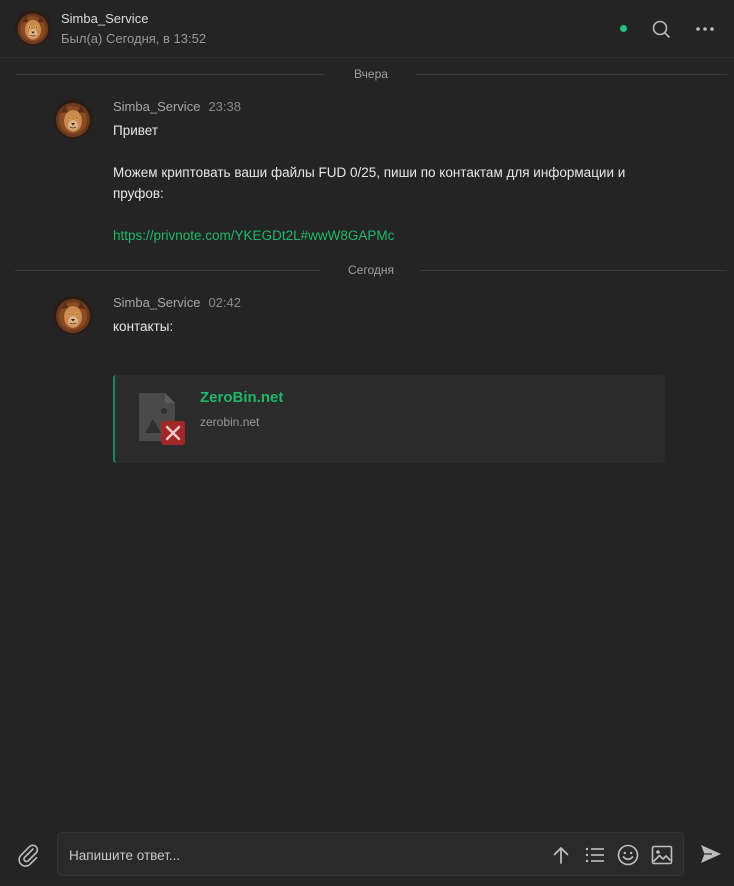  I want to click on message-link: https://privnote.com/YKEGDt2L#wwW8GAPMc, so click(253, 235).